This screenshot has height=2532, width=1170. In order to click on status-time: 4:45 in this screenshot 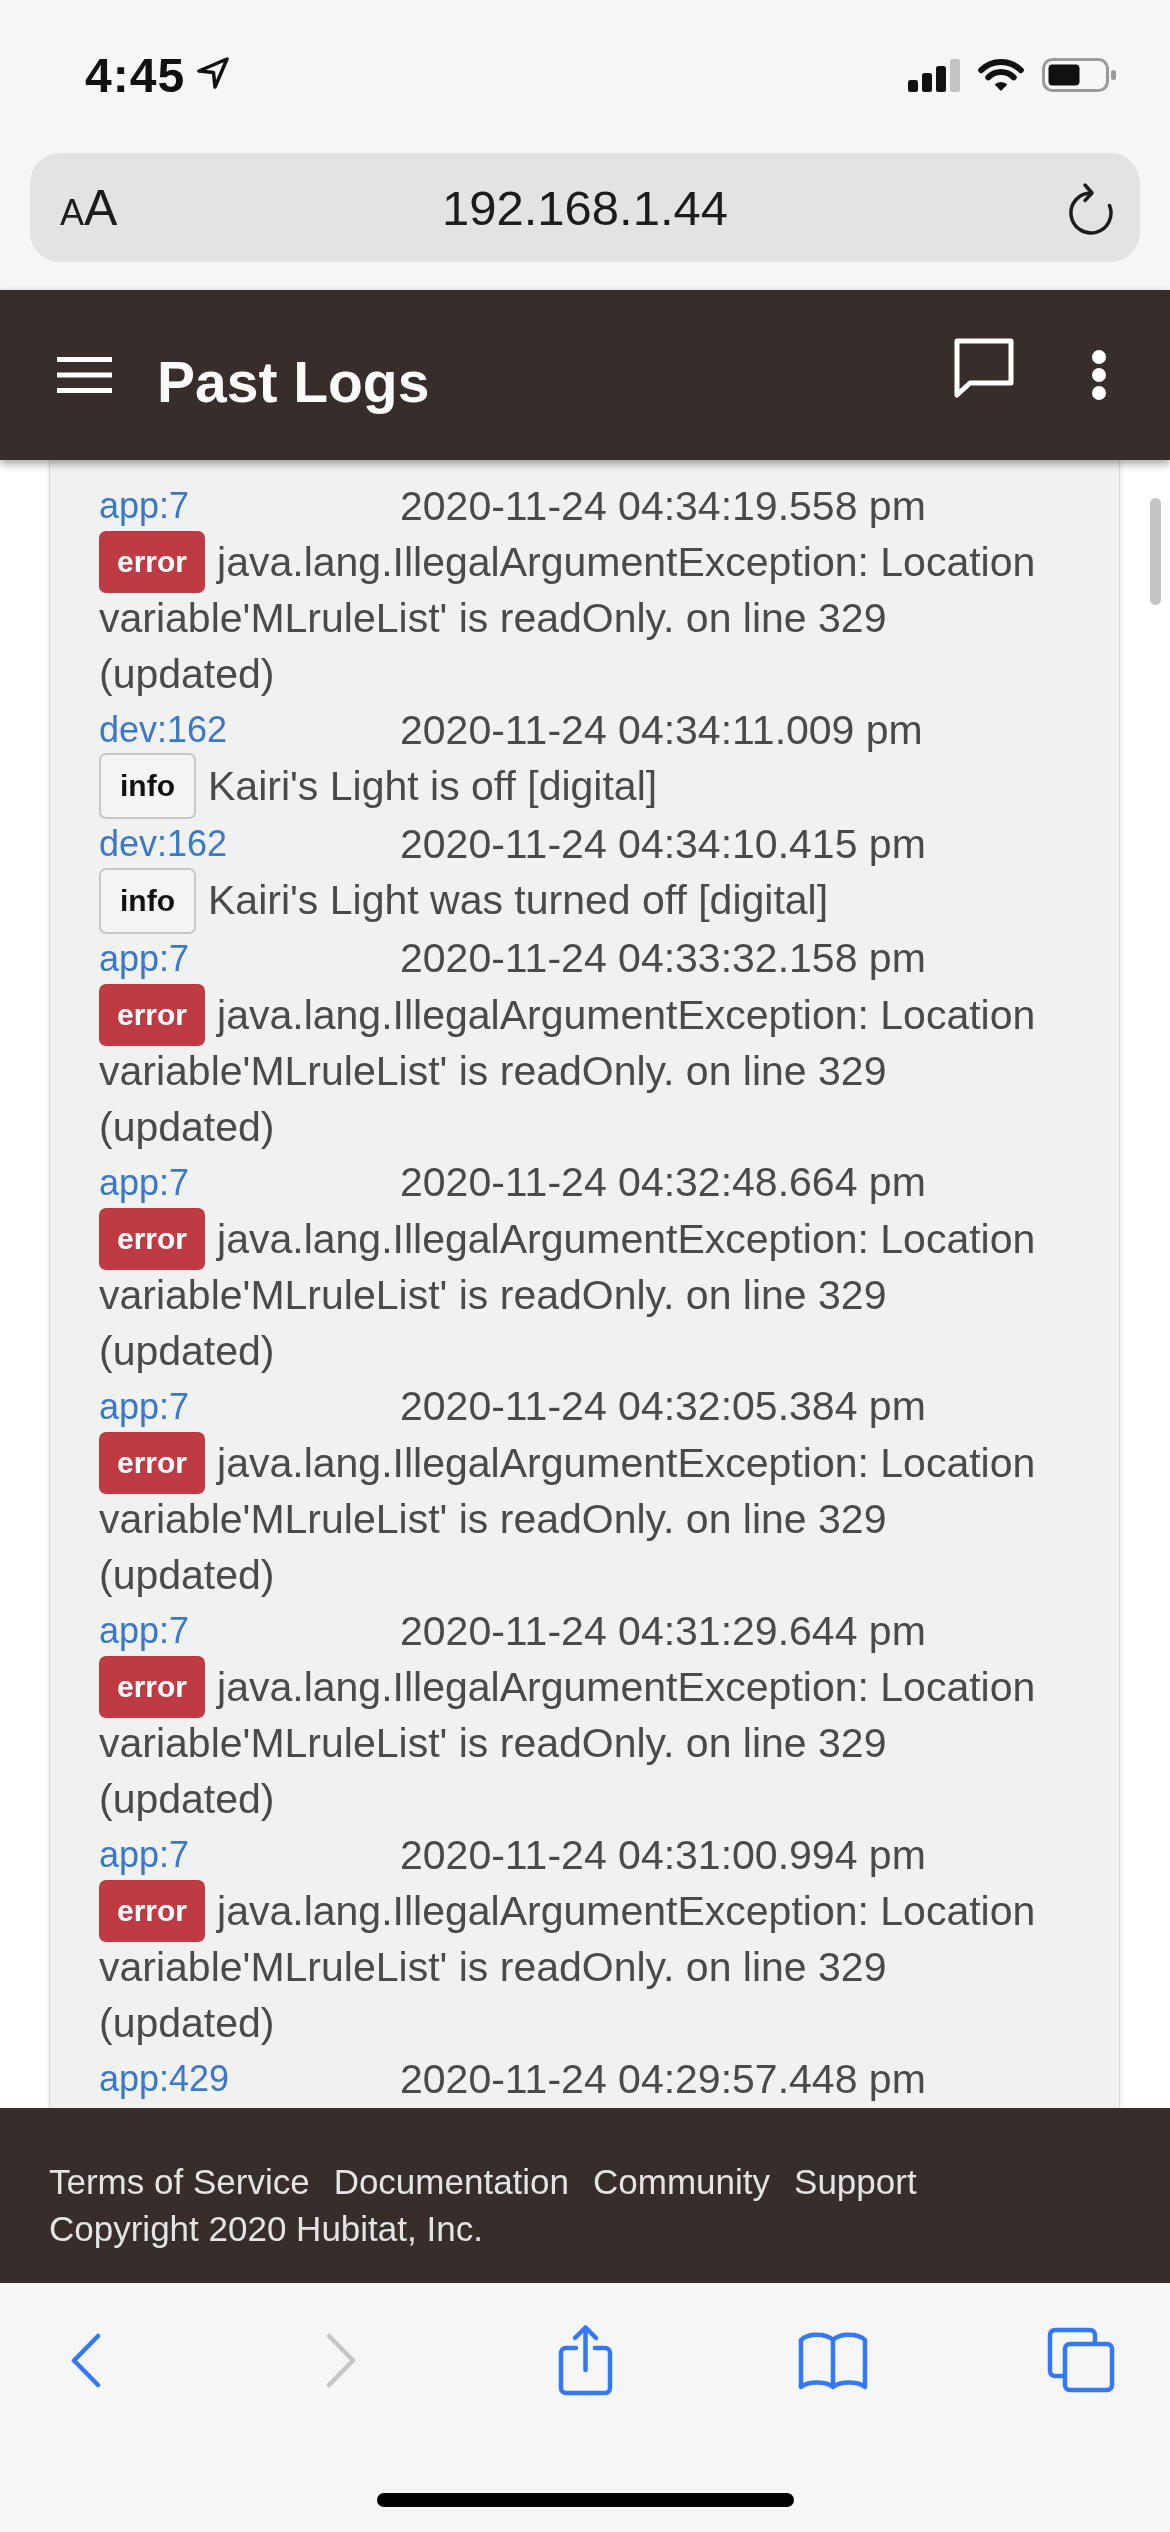, I will do `click(135, 75)`.